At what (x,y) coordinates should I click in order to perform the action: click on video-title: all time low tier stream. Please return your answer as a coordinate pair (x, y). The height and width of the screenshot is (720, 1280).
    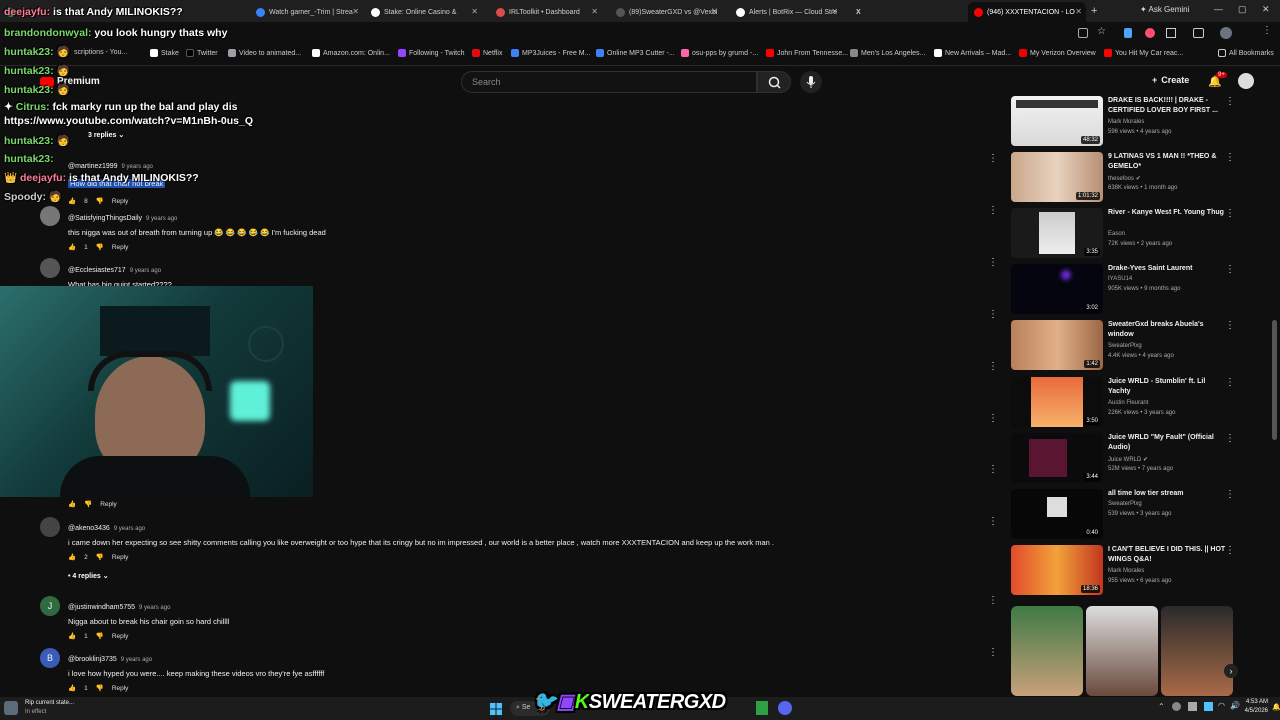
    Looking at the image, I should click on (1167, 494).